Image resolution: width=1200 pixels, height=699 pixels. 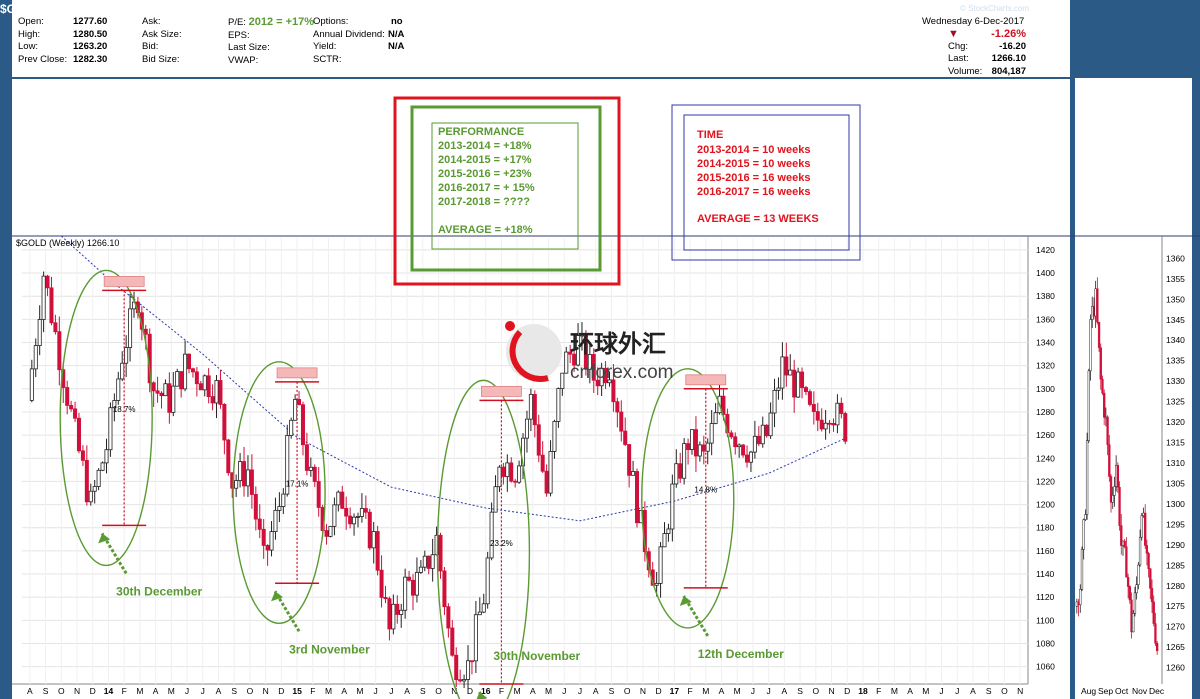 What do you see at coordinates (758, 219) in the screenshot?
I see `time-average: AVERAGE = 13 WEEKS` at bounding box center [758, 219].